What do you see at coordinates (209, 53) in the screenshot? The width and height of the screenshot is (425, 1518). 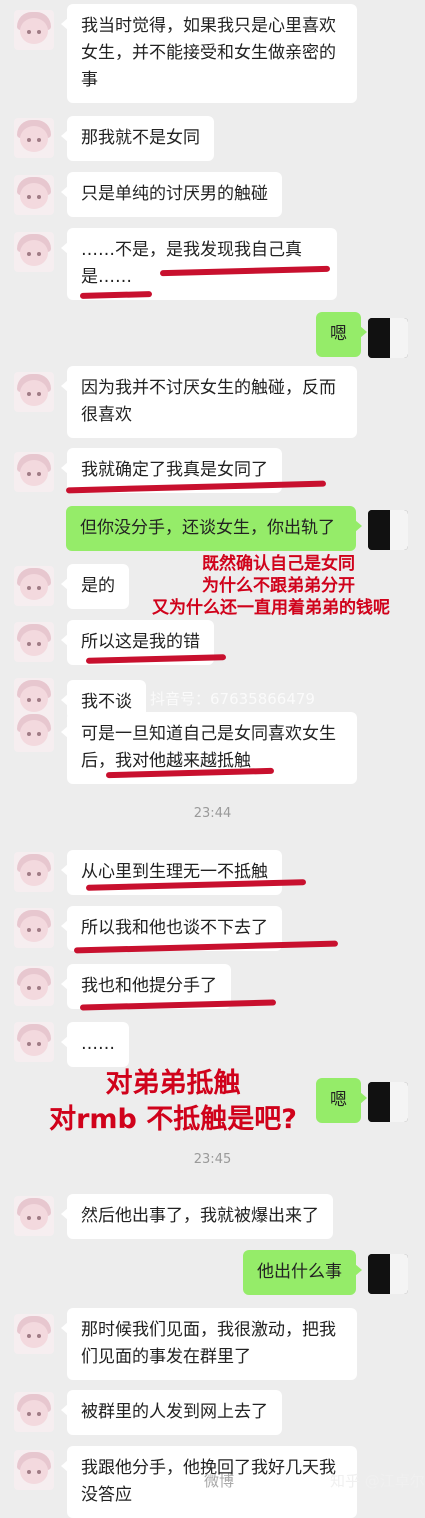 I see `received-message: 我当时觉得，如果我只是心里喜欢女生，并不能接受和女生做亲密的事` at bounding box center [209, 53].